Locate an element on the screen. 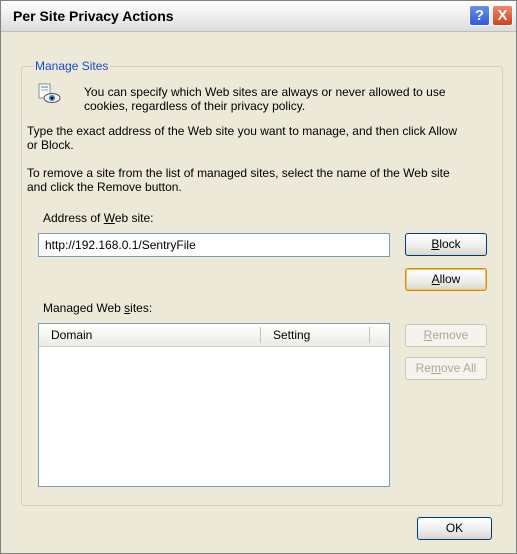 This screenshot has width=517, height=554. remove-all-button: Remove All is located at coordinates (446, 368).